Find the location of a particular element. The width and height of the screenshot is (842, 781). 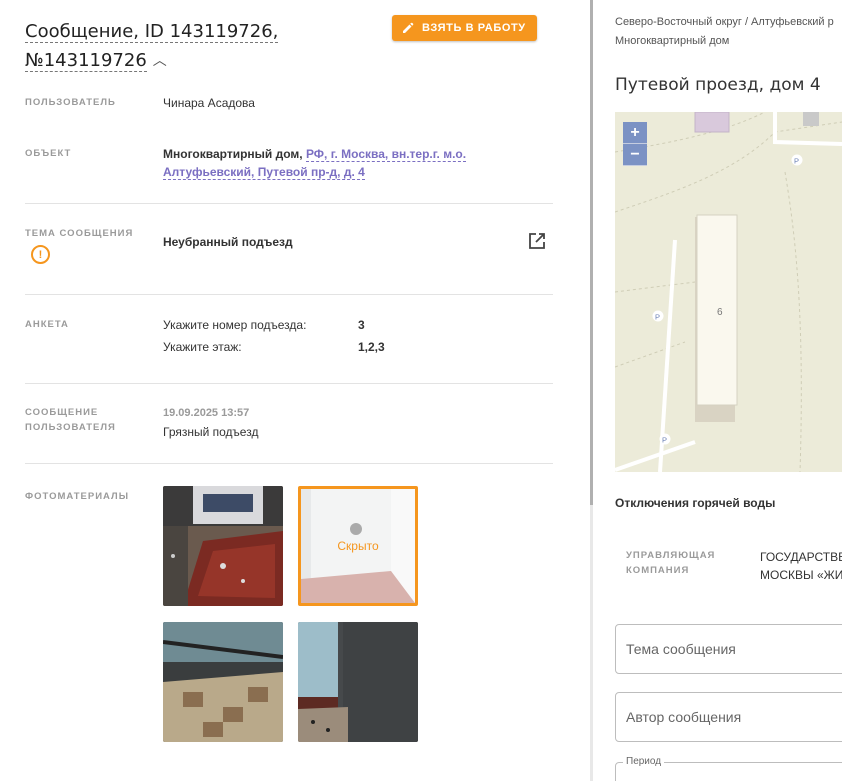

object-address-link: РФ, г. Москва, вн.тер.г. м.о. is located at coordinates (386, 154).